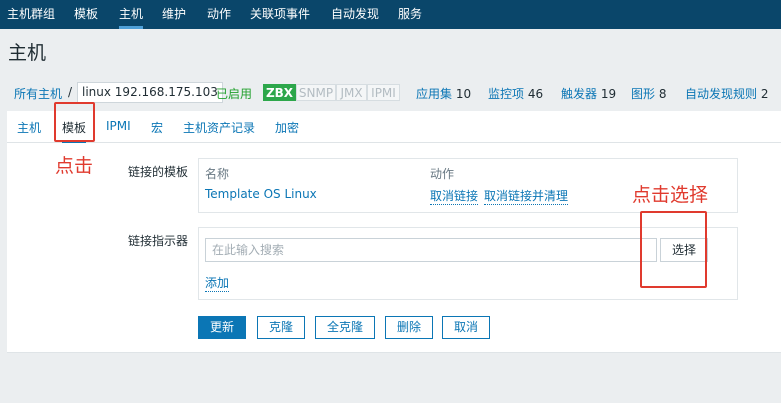 The width and height of the screenshot is (781, 403). I want to click on link-applications: 应用集 10, so click(443, 93).